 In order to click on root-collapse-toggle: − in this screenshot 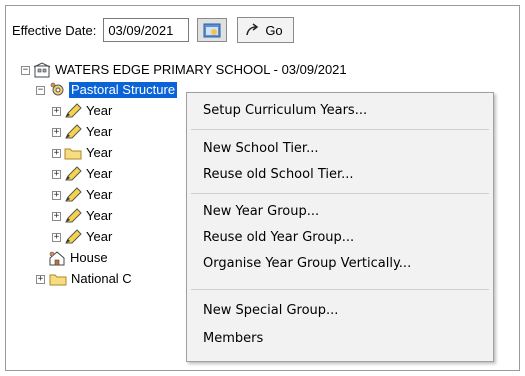, I will do `click(25, 70)`.